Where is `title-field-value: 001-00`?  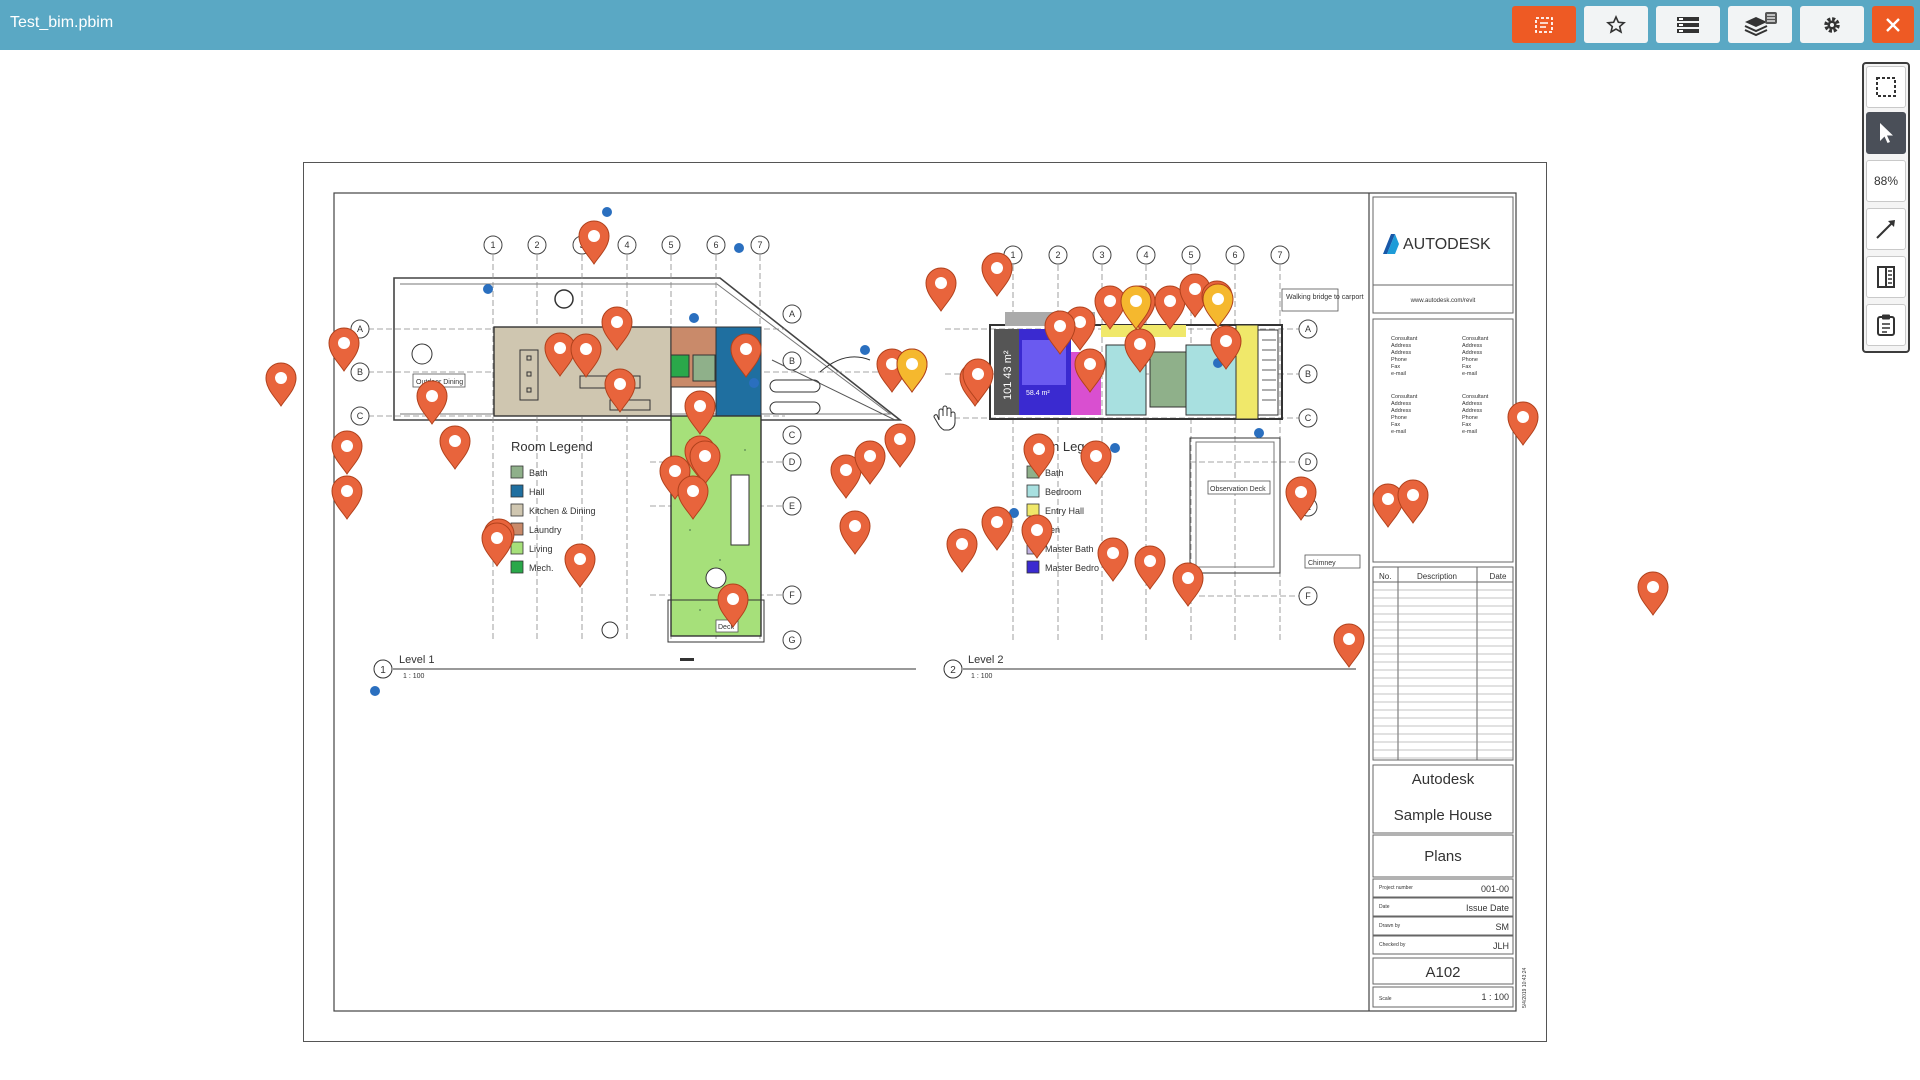 title-field-value: 001-00 is located at coordinates (1495, 889).